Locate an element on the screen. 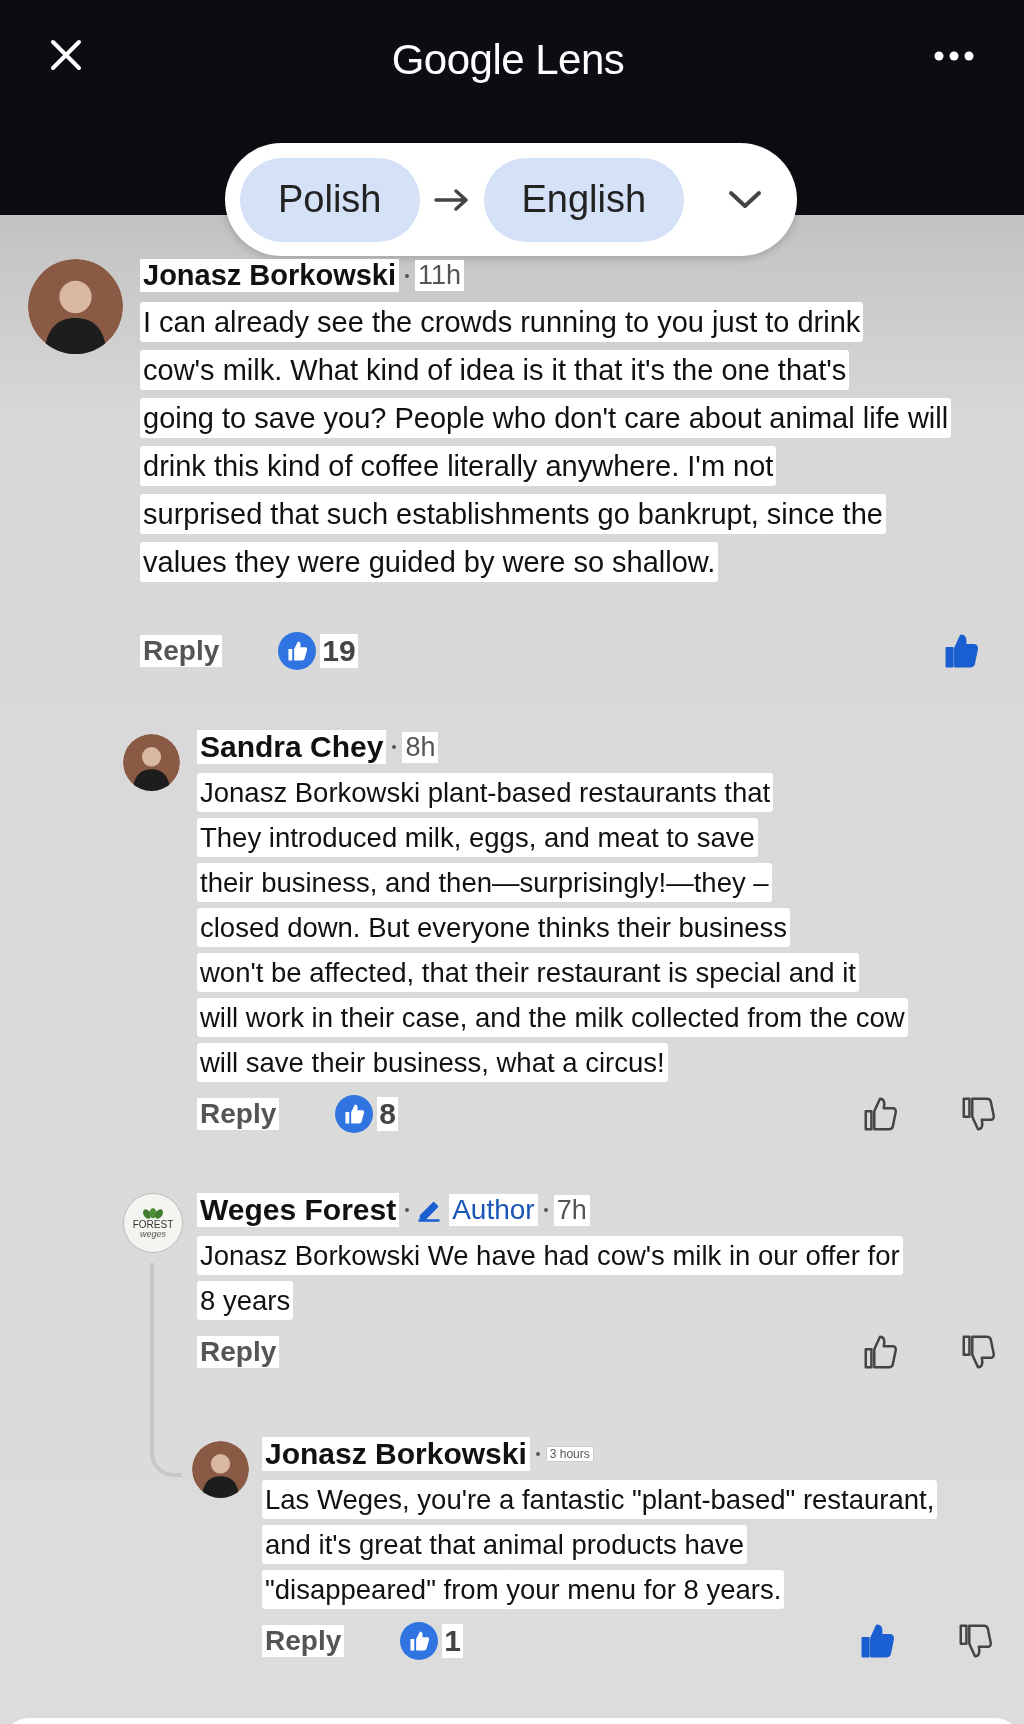  comment-time: 8h is located at coordinates (420, 747).